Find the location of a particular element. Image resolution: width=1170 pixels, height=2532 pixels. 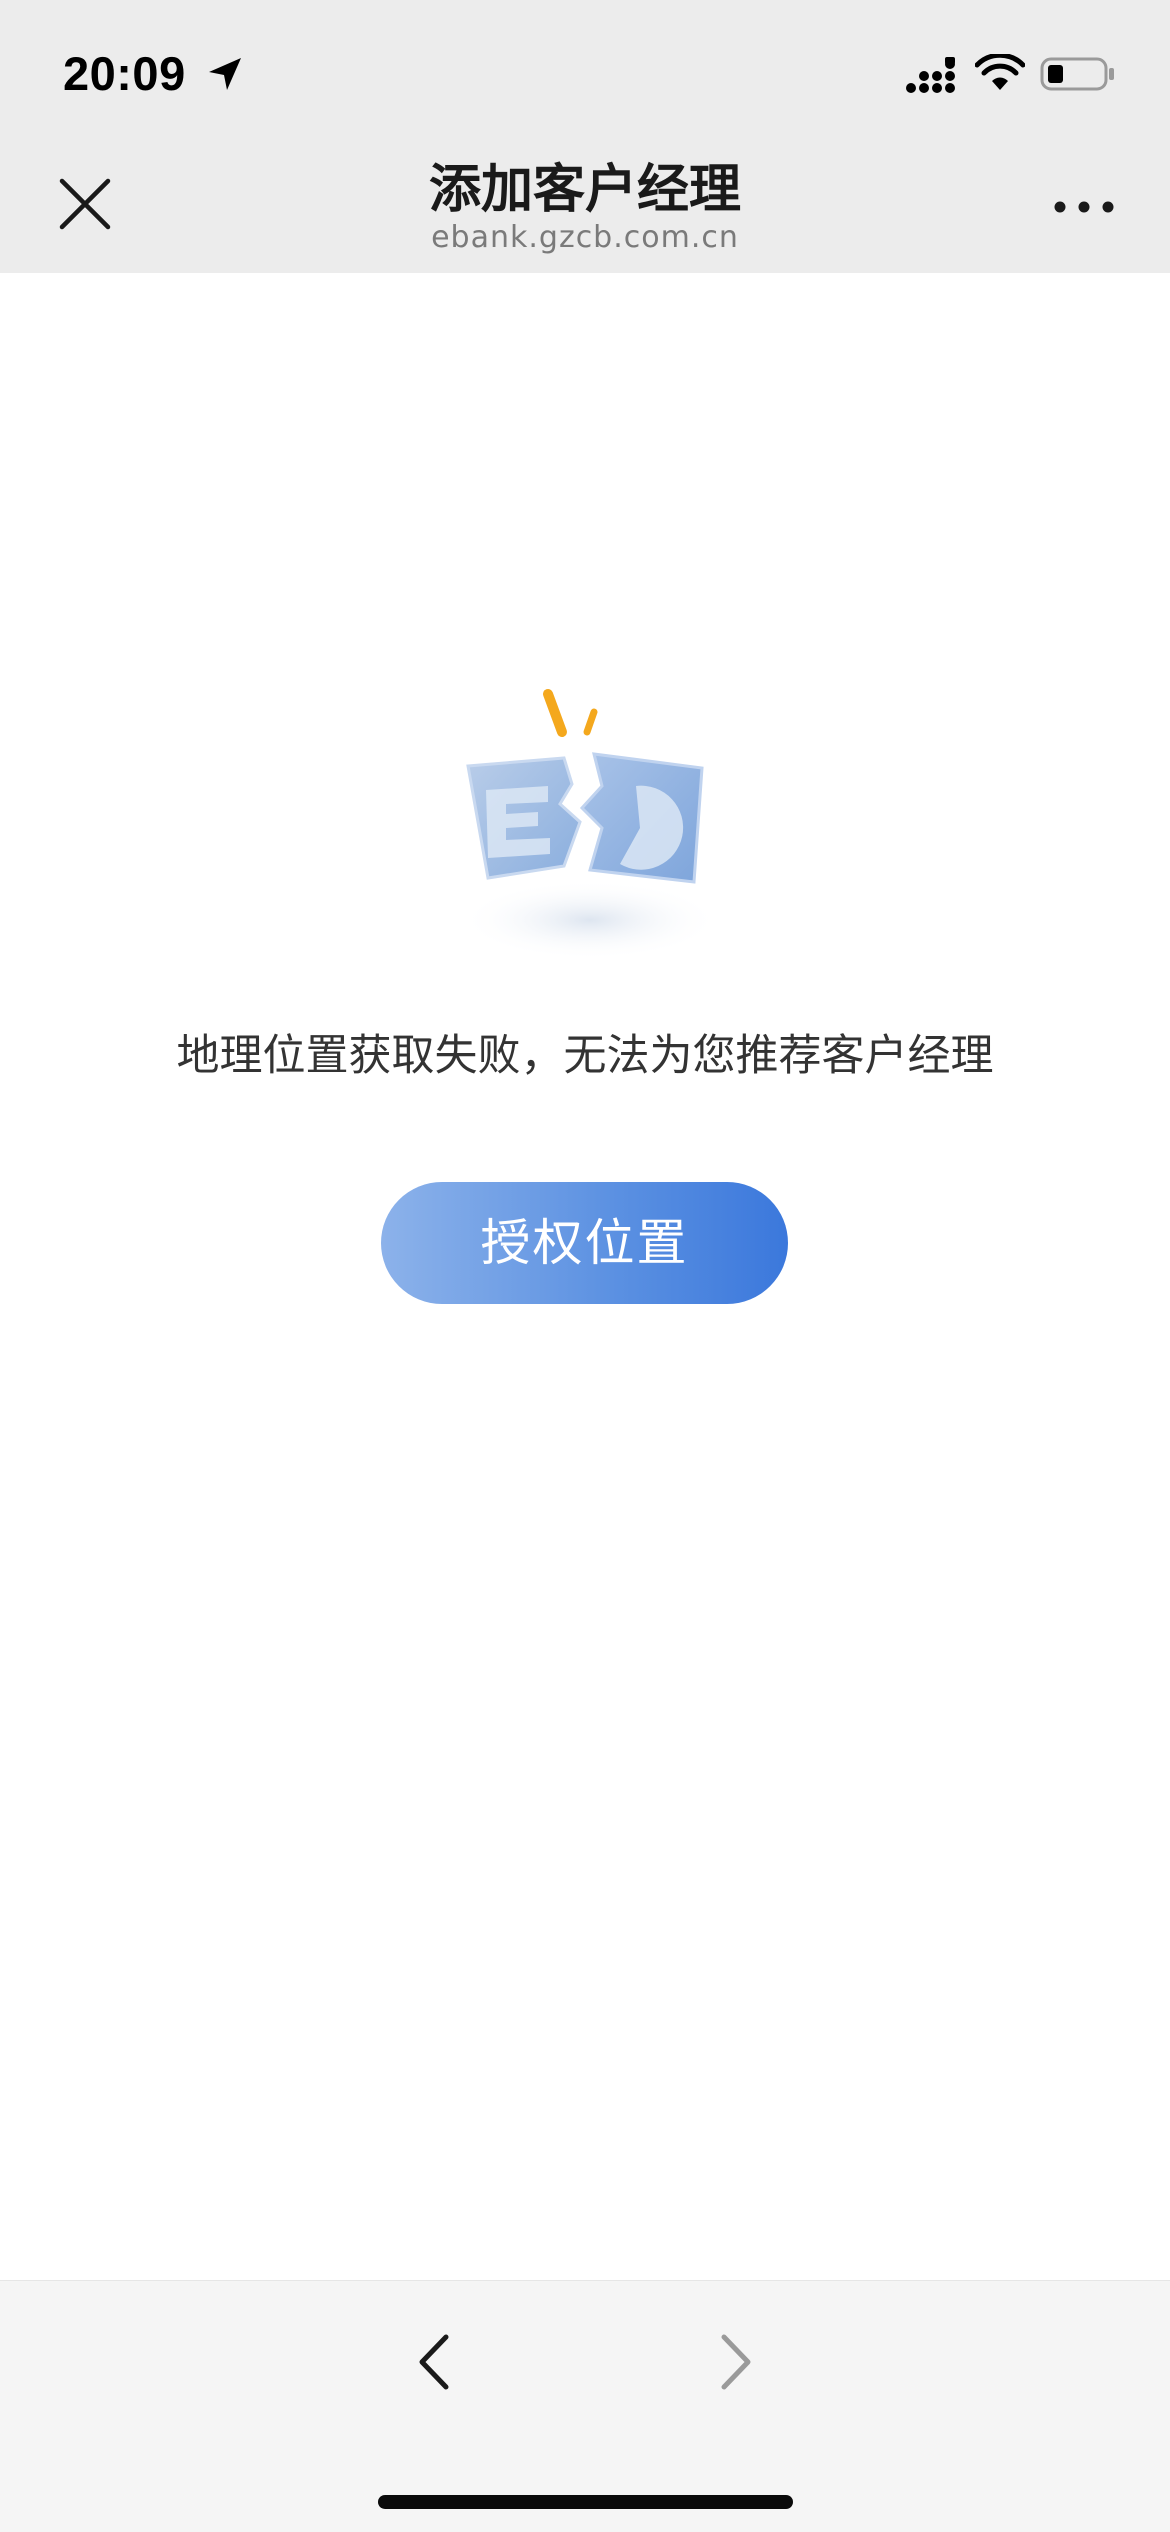

bottom-toolbar is located at coordinates (585, 2406).